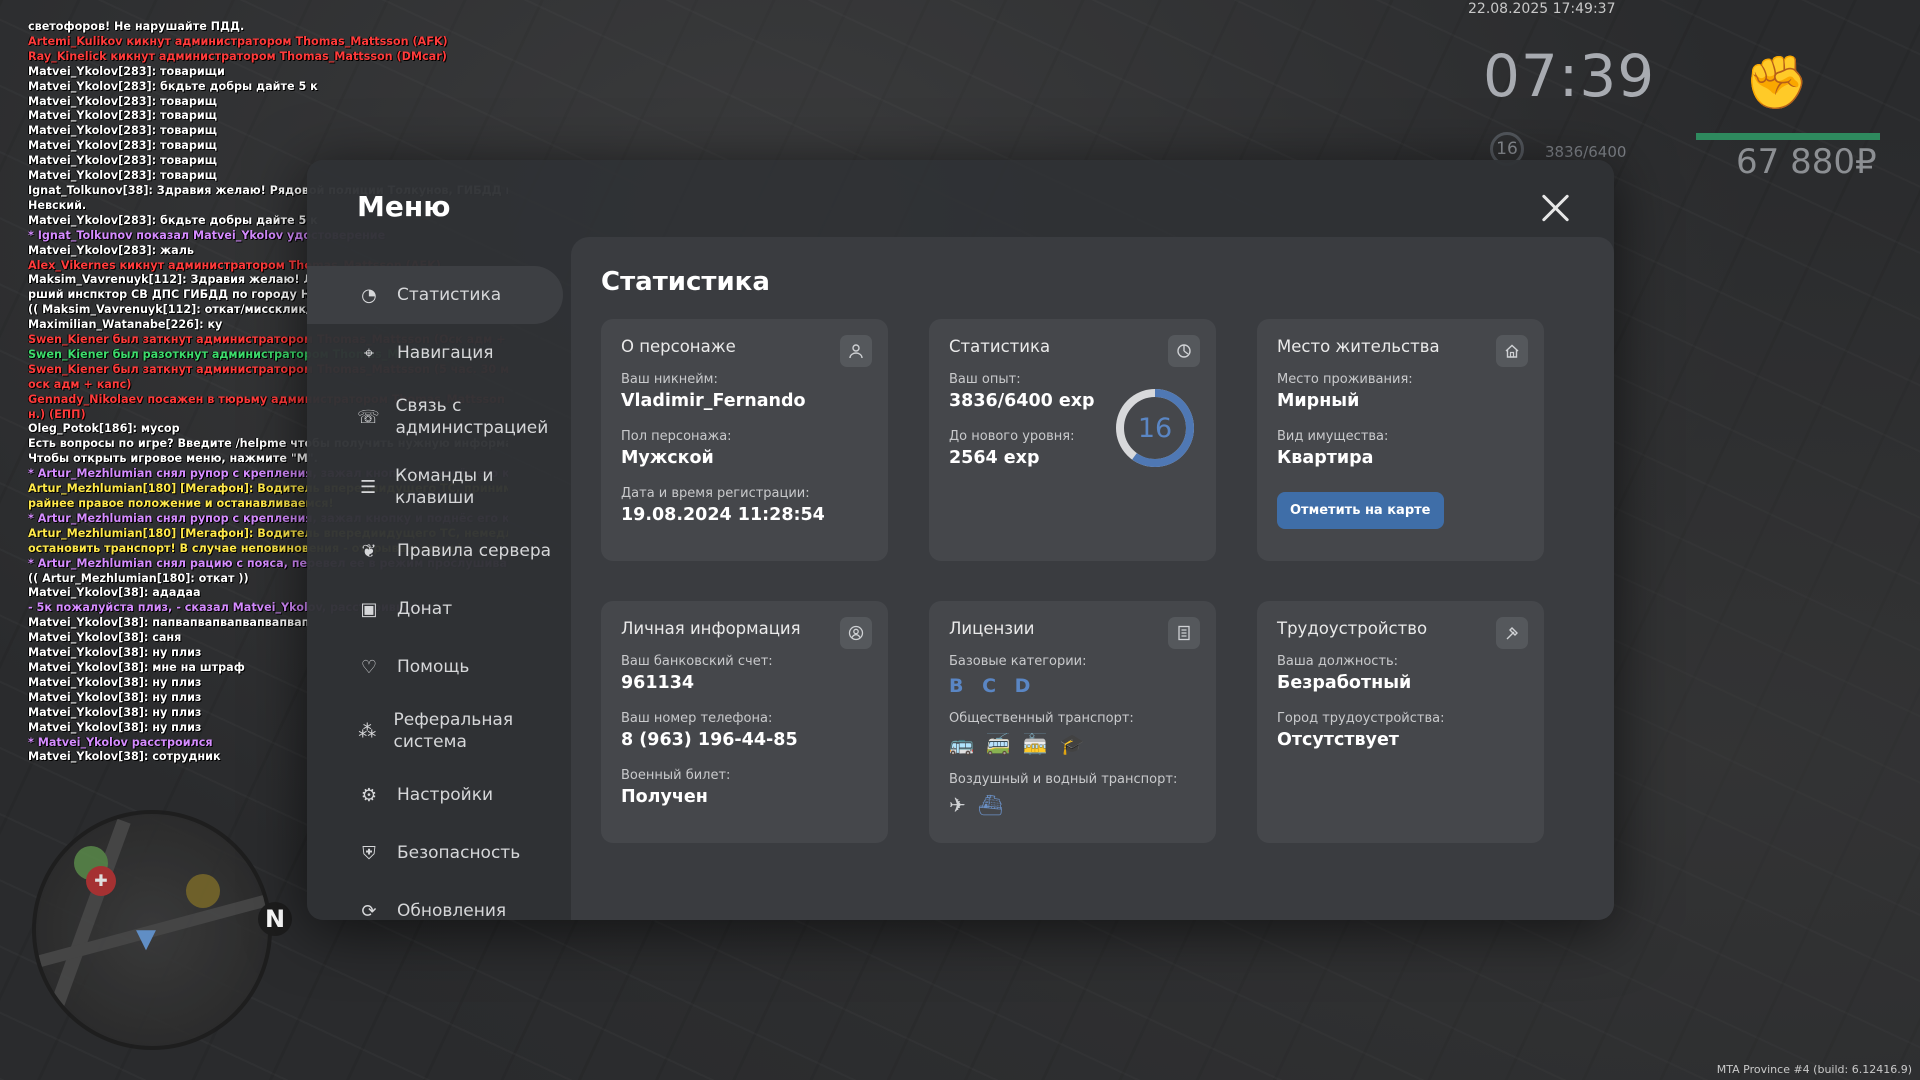 This screenshot has width=1920, height=1080. What do you see at coordinates (435, 417) in the screenshot?
I see `sidebar-item-2: ☏ Связь с администрацией` at bounding box center [435, 417].